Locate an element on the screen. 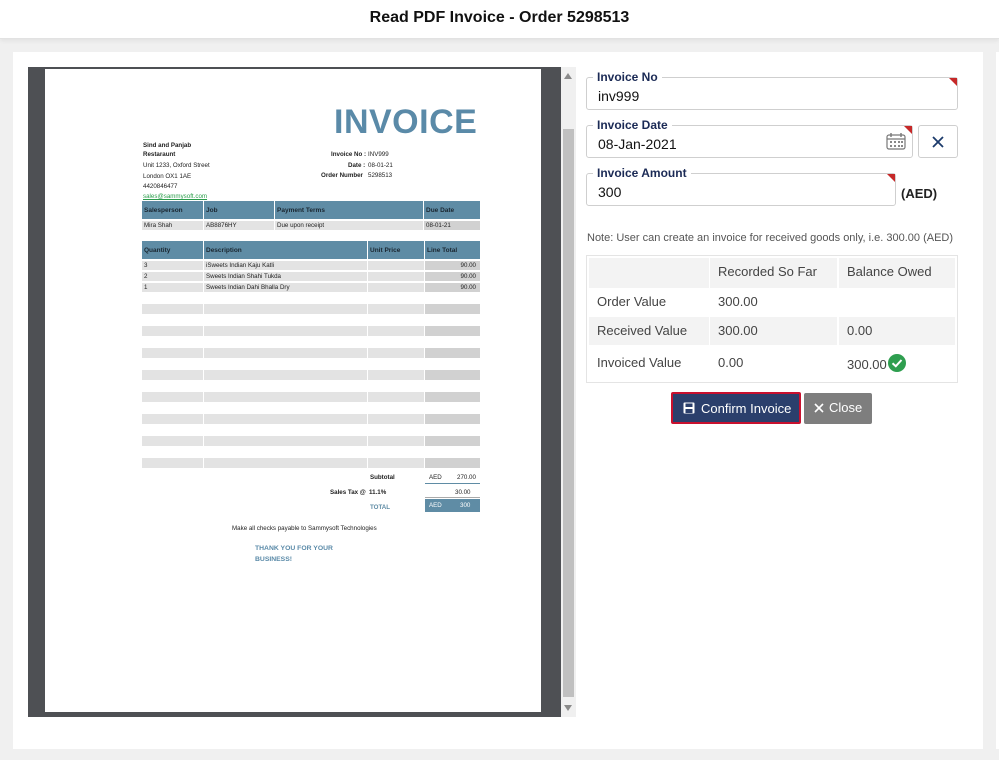 This screenshot has height=760, width=999. summary-row-received-label: Received Value is located at coordinates (649, 331).